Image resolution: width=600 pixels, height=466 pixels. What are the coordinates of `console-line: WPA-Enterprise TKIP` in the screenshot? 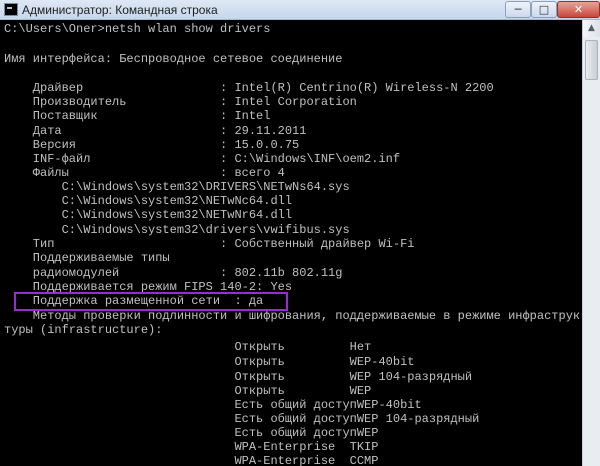 It's located at (191, 447).